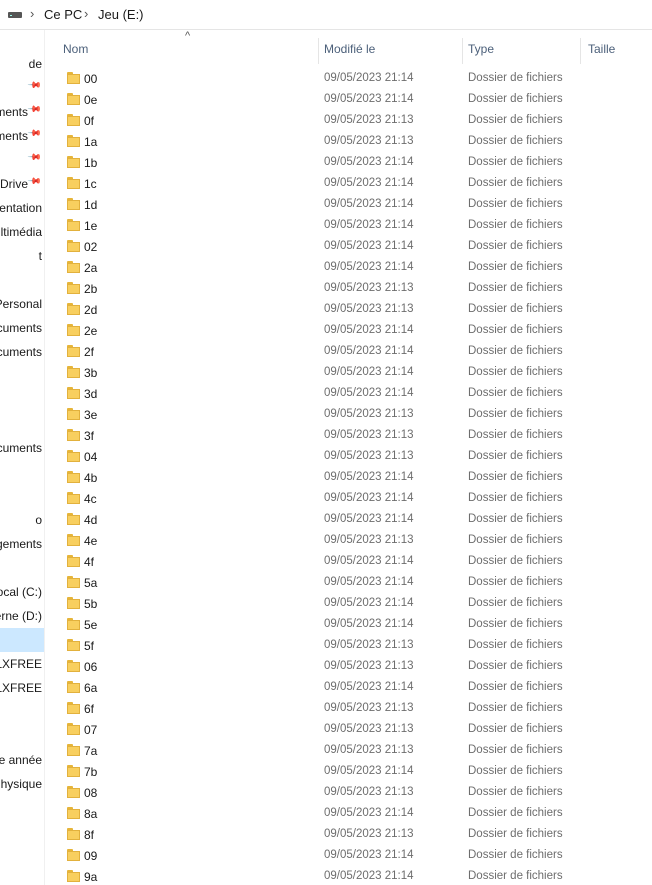  Describe the element at coordinates (22, 112) in the screenshot. I see `nav-item: chargements📌` at that location.